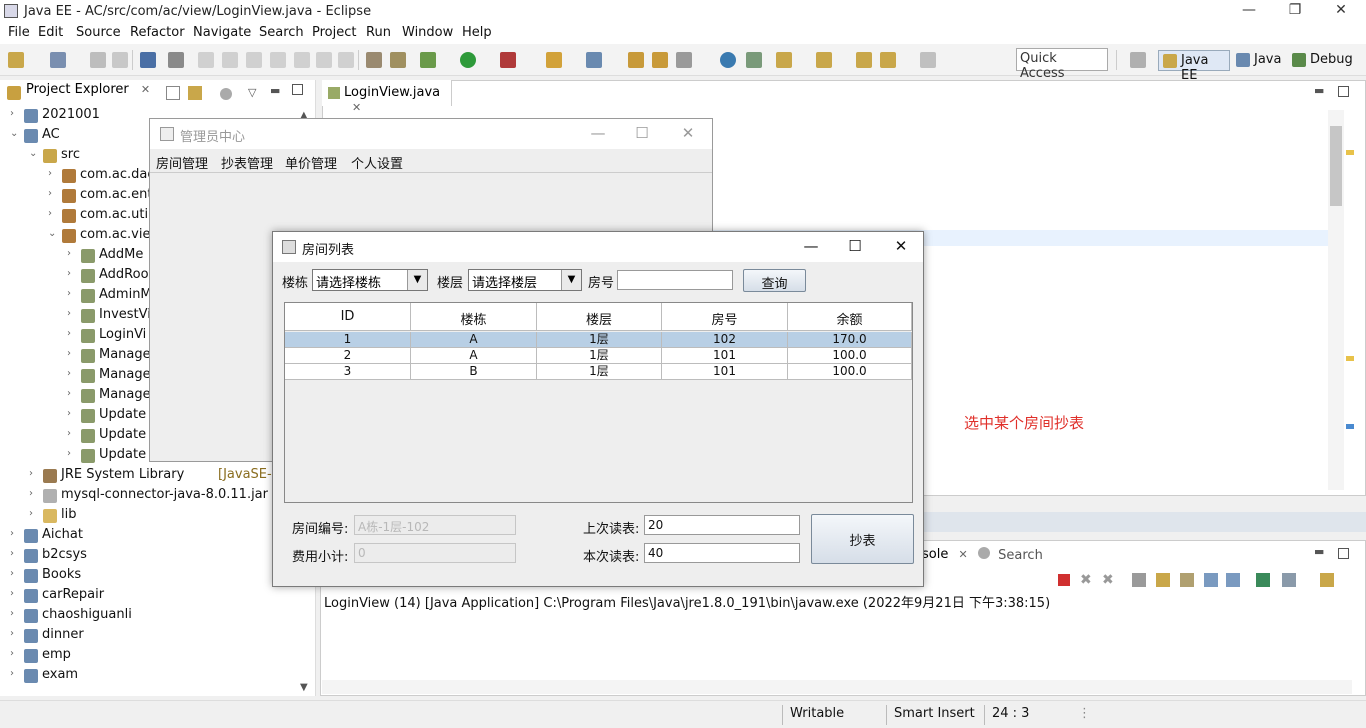  Describe the element at coordinates (311, 162) in the screenshot. I see `menu-unit-price: 单价管理` at that location.